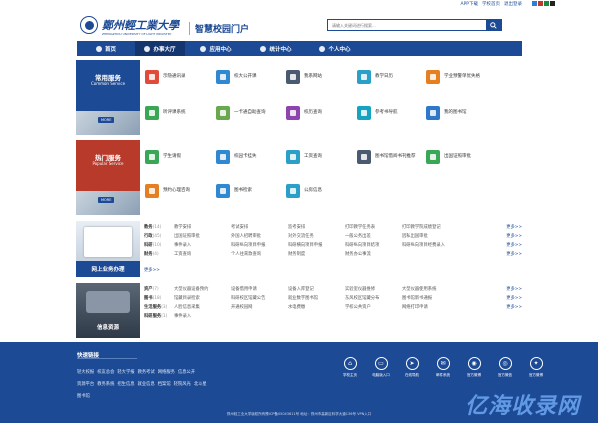  What do you see at coordinates (540, 3) in the screenshot?
I see `theme-red-swatch` at bounding box center [540, 3].